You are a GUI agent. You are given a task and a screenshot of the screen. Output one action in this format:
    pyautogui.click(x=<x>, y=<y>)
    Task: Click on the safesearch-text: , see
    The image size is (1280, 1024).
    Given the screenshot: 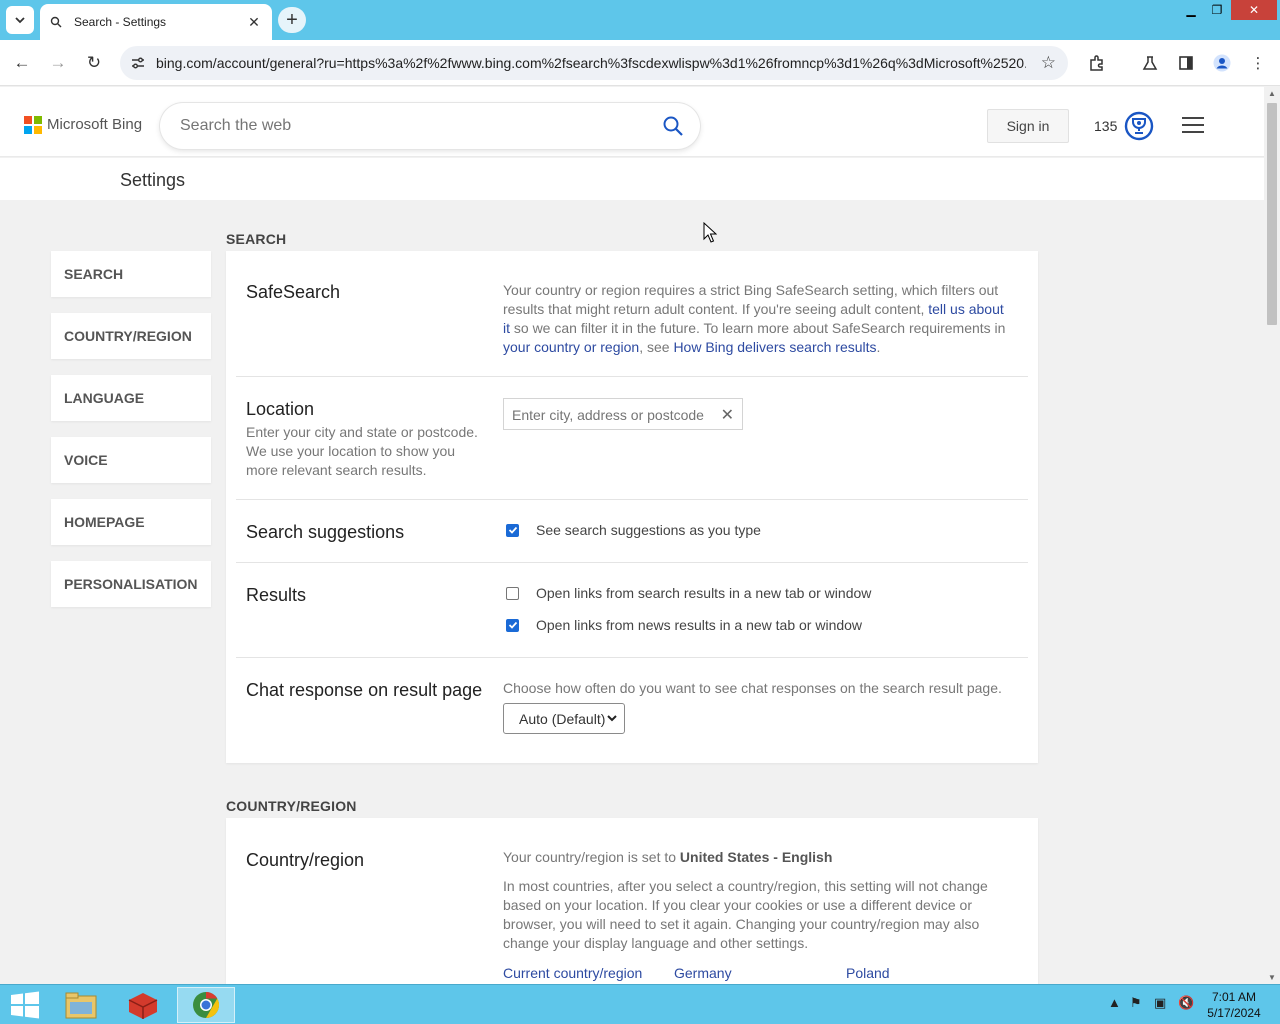 What is the action you would take?
    pyautogui.click(x=656, y=347)
    